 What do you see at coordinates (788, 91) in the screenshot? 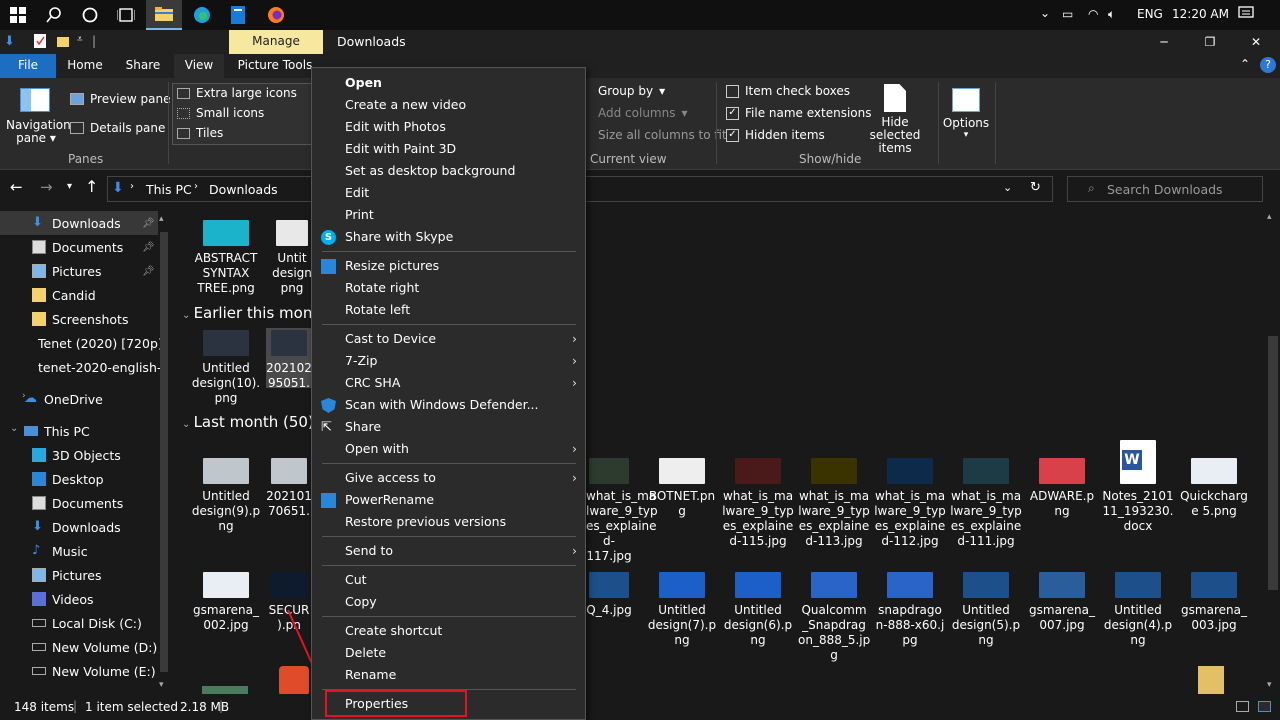
I see `item-check-boxes-checkbox: Item check boxes` at bounding box center [788, 91].